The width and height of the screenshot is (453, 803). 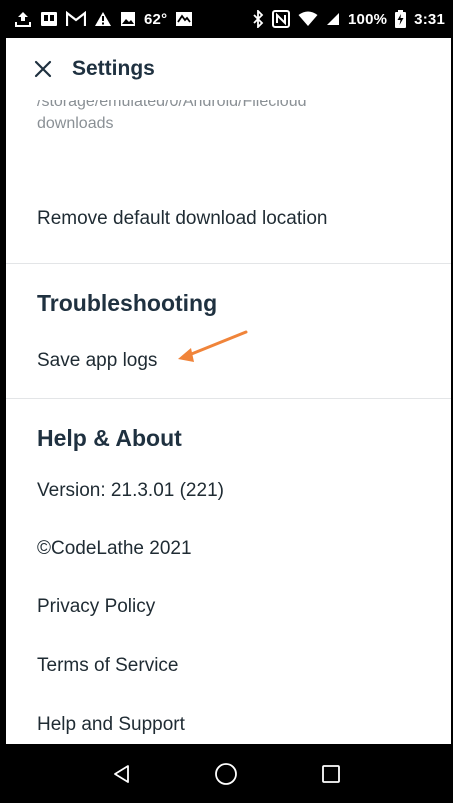 What do you see at coordinates (308, 19) in the screenshot?
I see `wifi-icon` at bounding box center [308, 19].